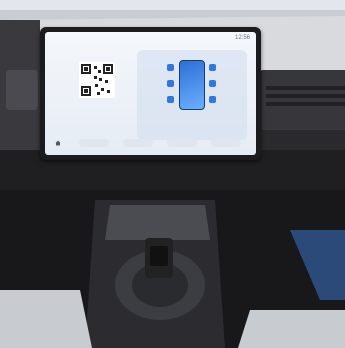 This screenshot has width=345, height=348. Describe the element at coordinates (242, 38) in the screenshot. I see `clock: 12:56` at that location.